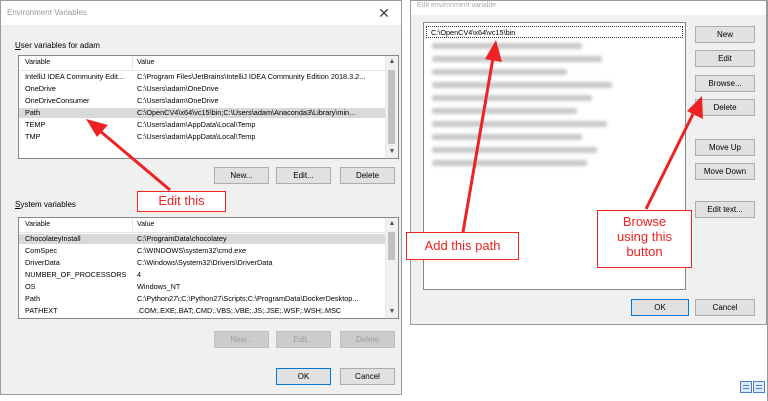 The image size is (768, 401). Describe the element at coordinates (135, 160) in the screenshot. I see `arrow-to-path-row` at that location.